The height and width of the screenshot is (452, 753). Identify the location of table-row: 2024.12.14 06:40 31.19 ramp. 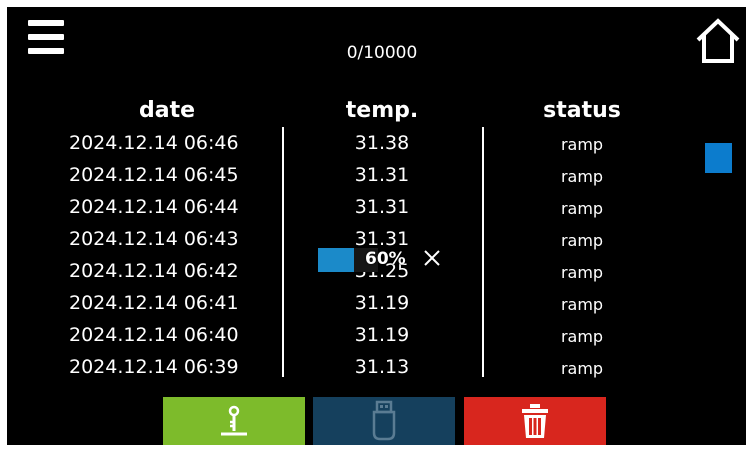
(376, 339).